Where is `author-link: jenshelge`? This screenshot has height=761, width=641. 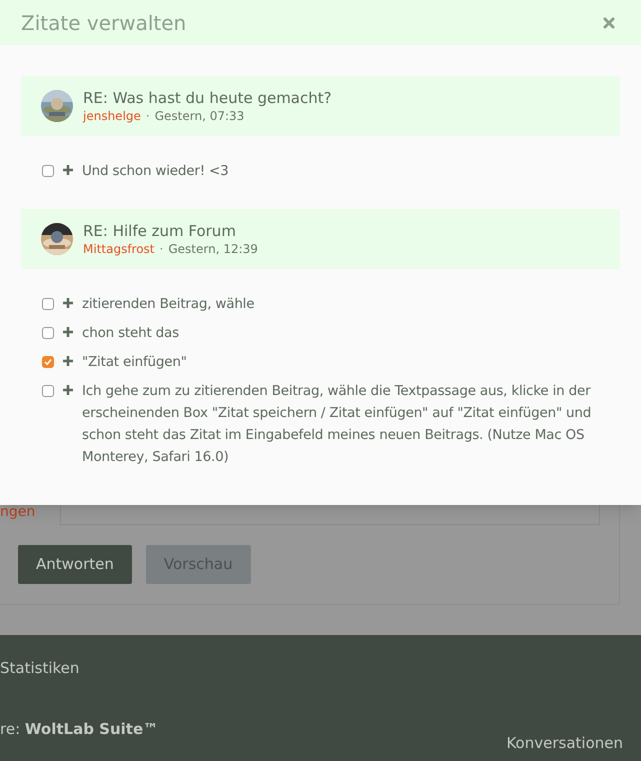 author-link: jenshelge is located at coordinates (112, 116).